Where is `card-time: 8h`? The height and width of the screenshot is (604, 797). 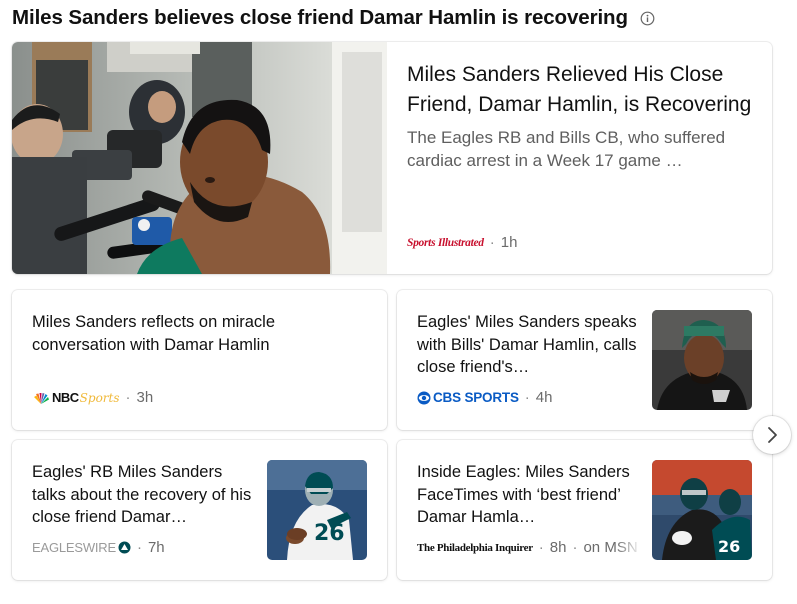
card-time: 8h is located at coordinates (558, 547).